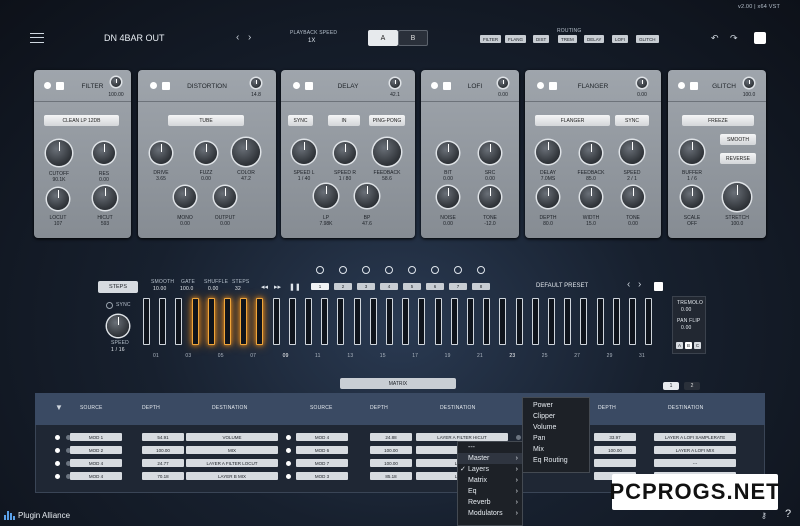  Describe the element at coordinates (686, 310) in the screenshot. I see `tremolo-value: 0.00` at that location.